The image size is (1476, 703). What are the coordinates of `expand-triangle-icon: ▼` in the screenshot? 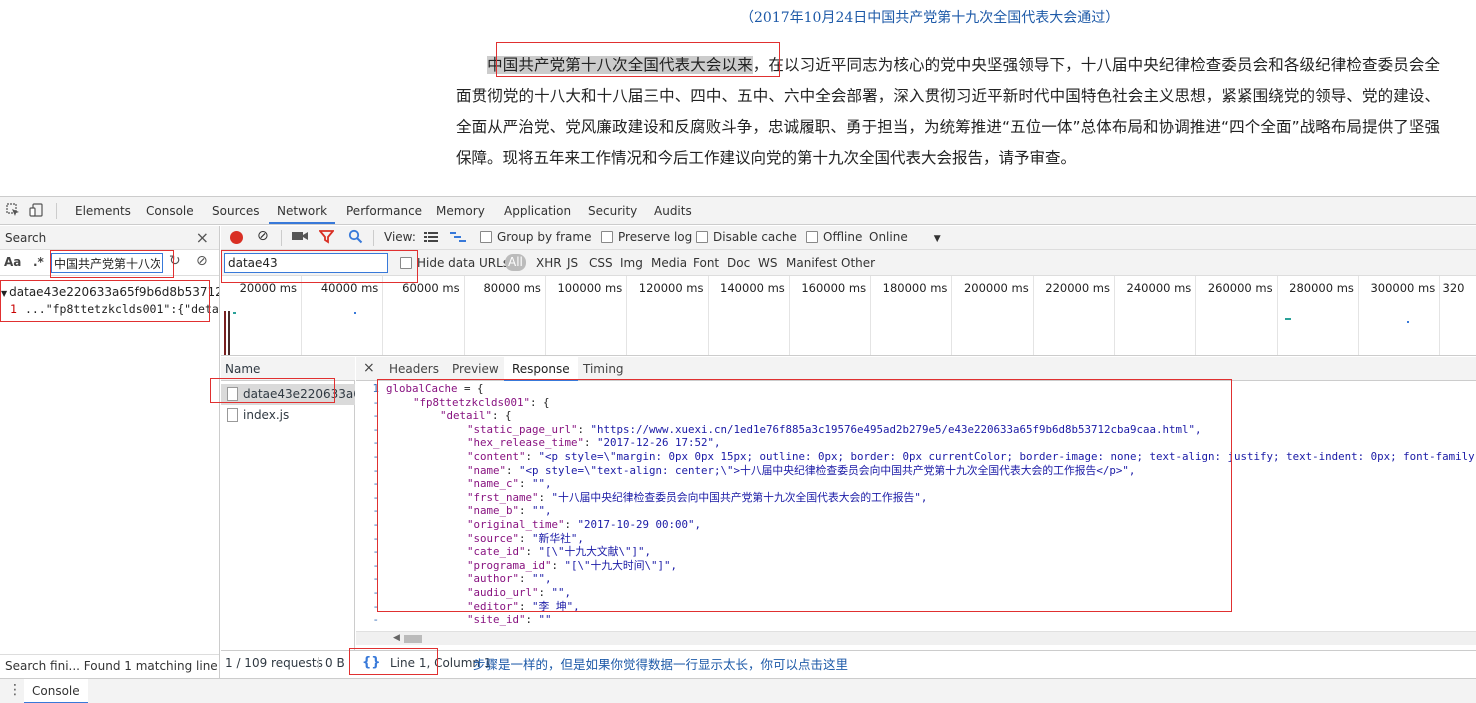 It's located at (4, 293).